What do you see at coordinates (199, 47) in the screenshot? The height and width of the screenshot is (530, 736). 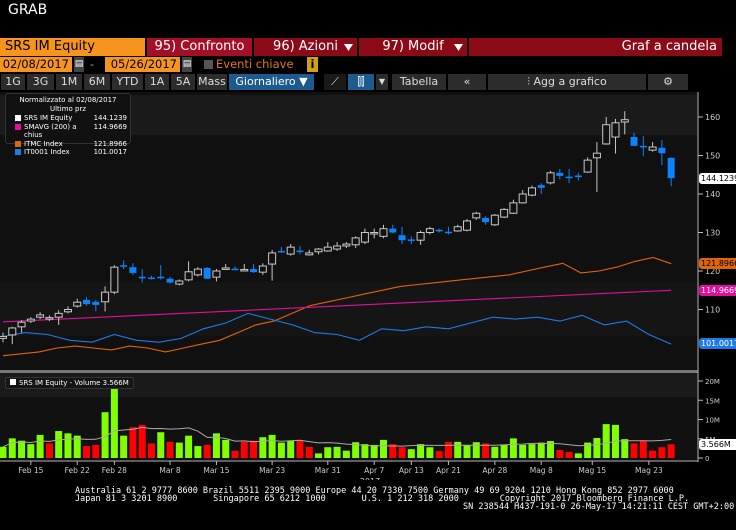 I see `compare-button: 95) Confronto` at bounding box center [199, 47].